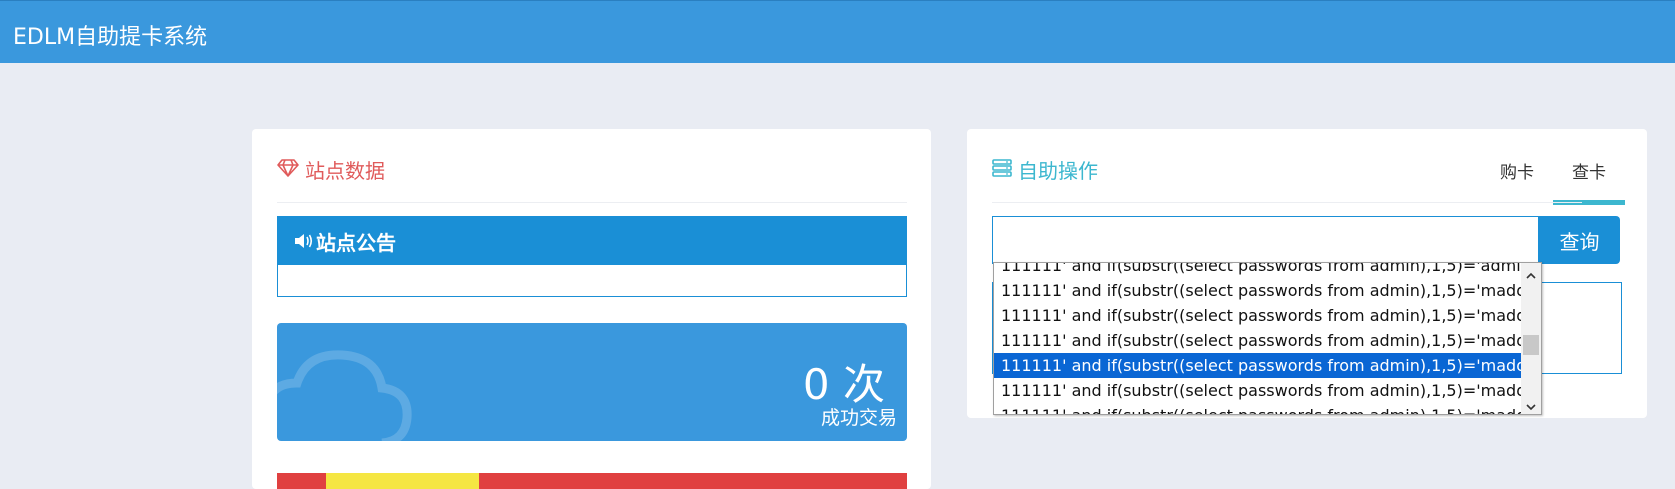 This screenshot has width=1675, height=489. Describe the element at coordinates (356, 242) in the screenshot. I see `site-notice-title: 站点公告` at that location.